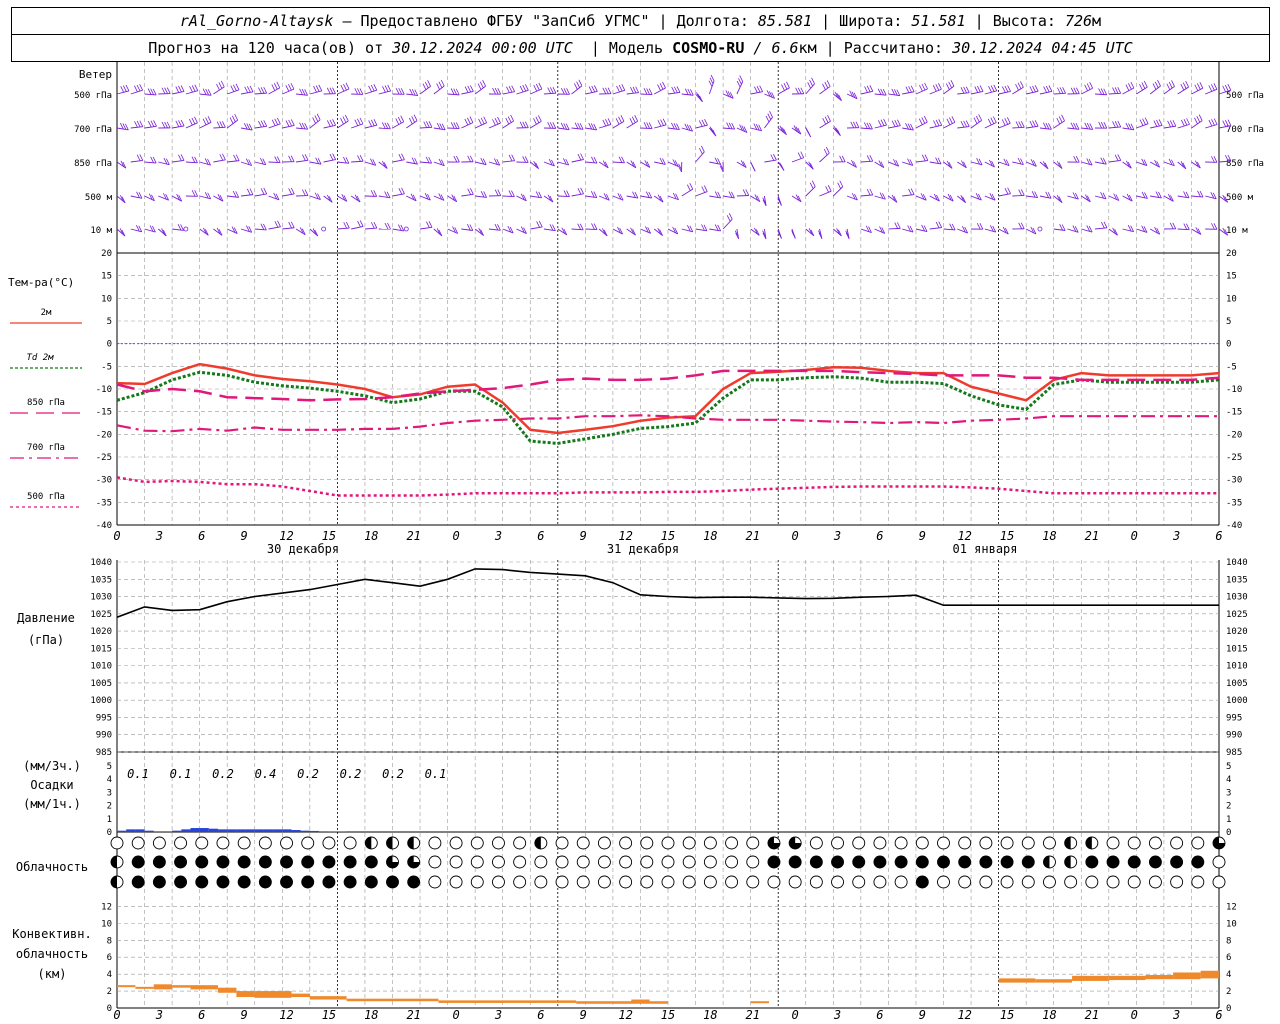  Describe the element at coordinates (186, 229) in the screenshot. I see `calm-circle` at that location.